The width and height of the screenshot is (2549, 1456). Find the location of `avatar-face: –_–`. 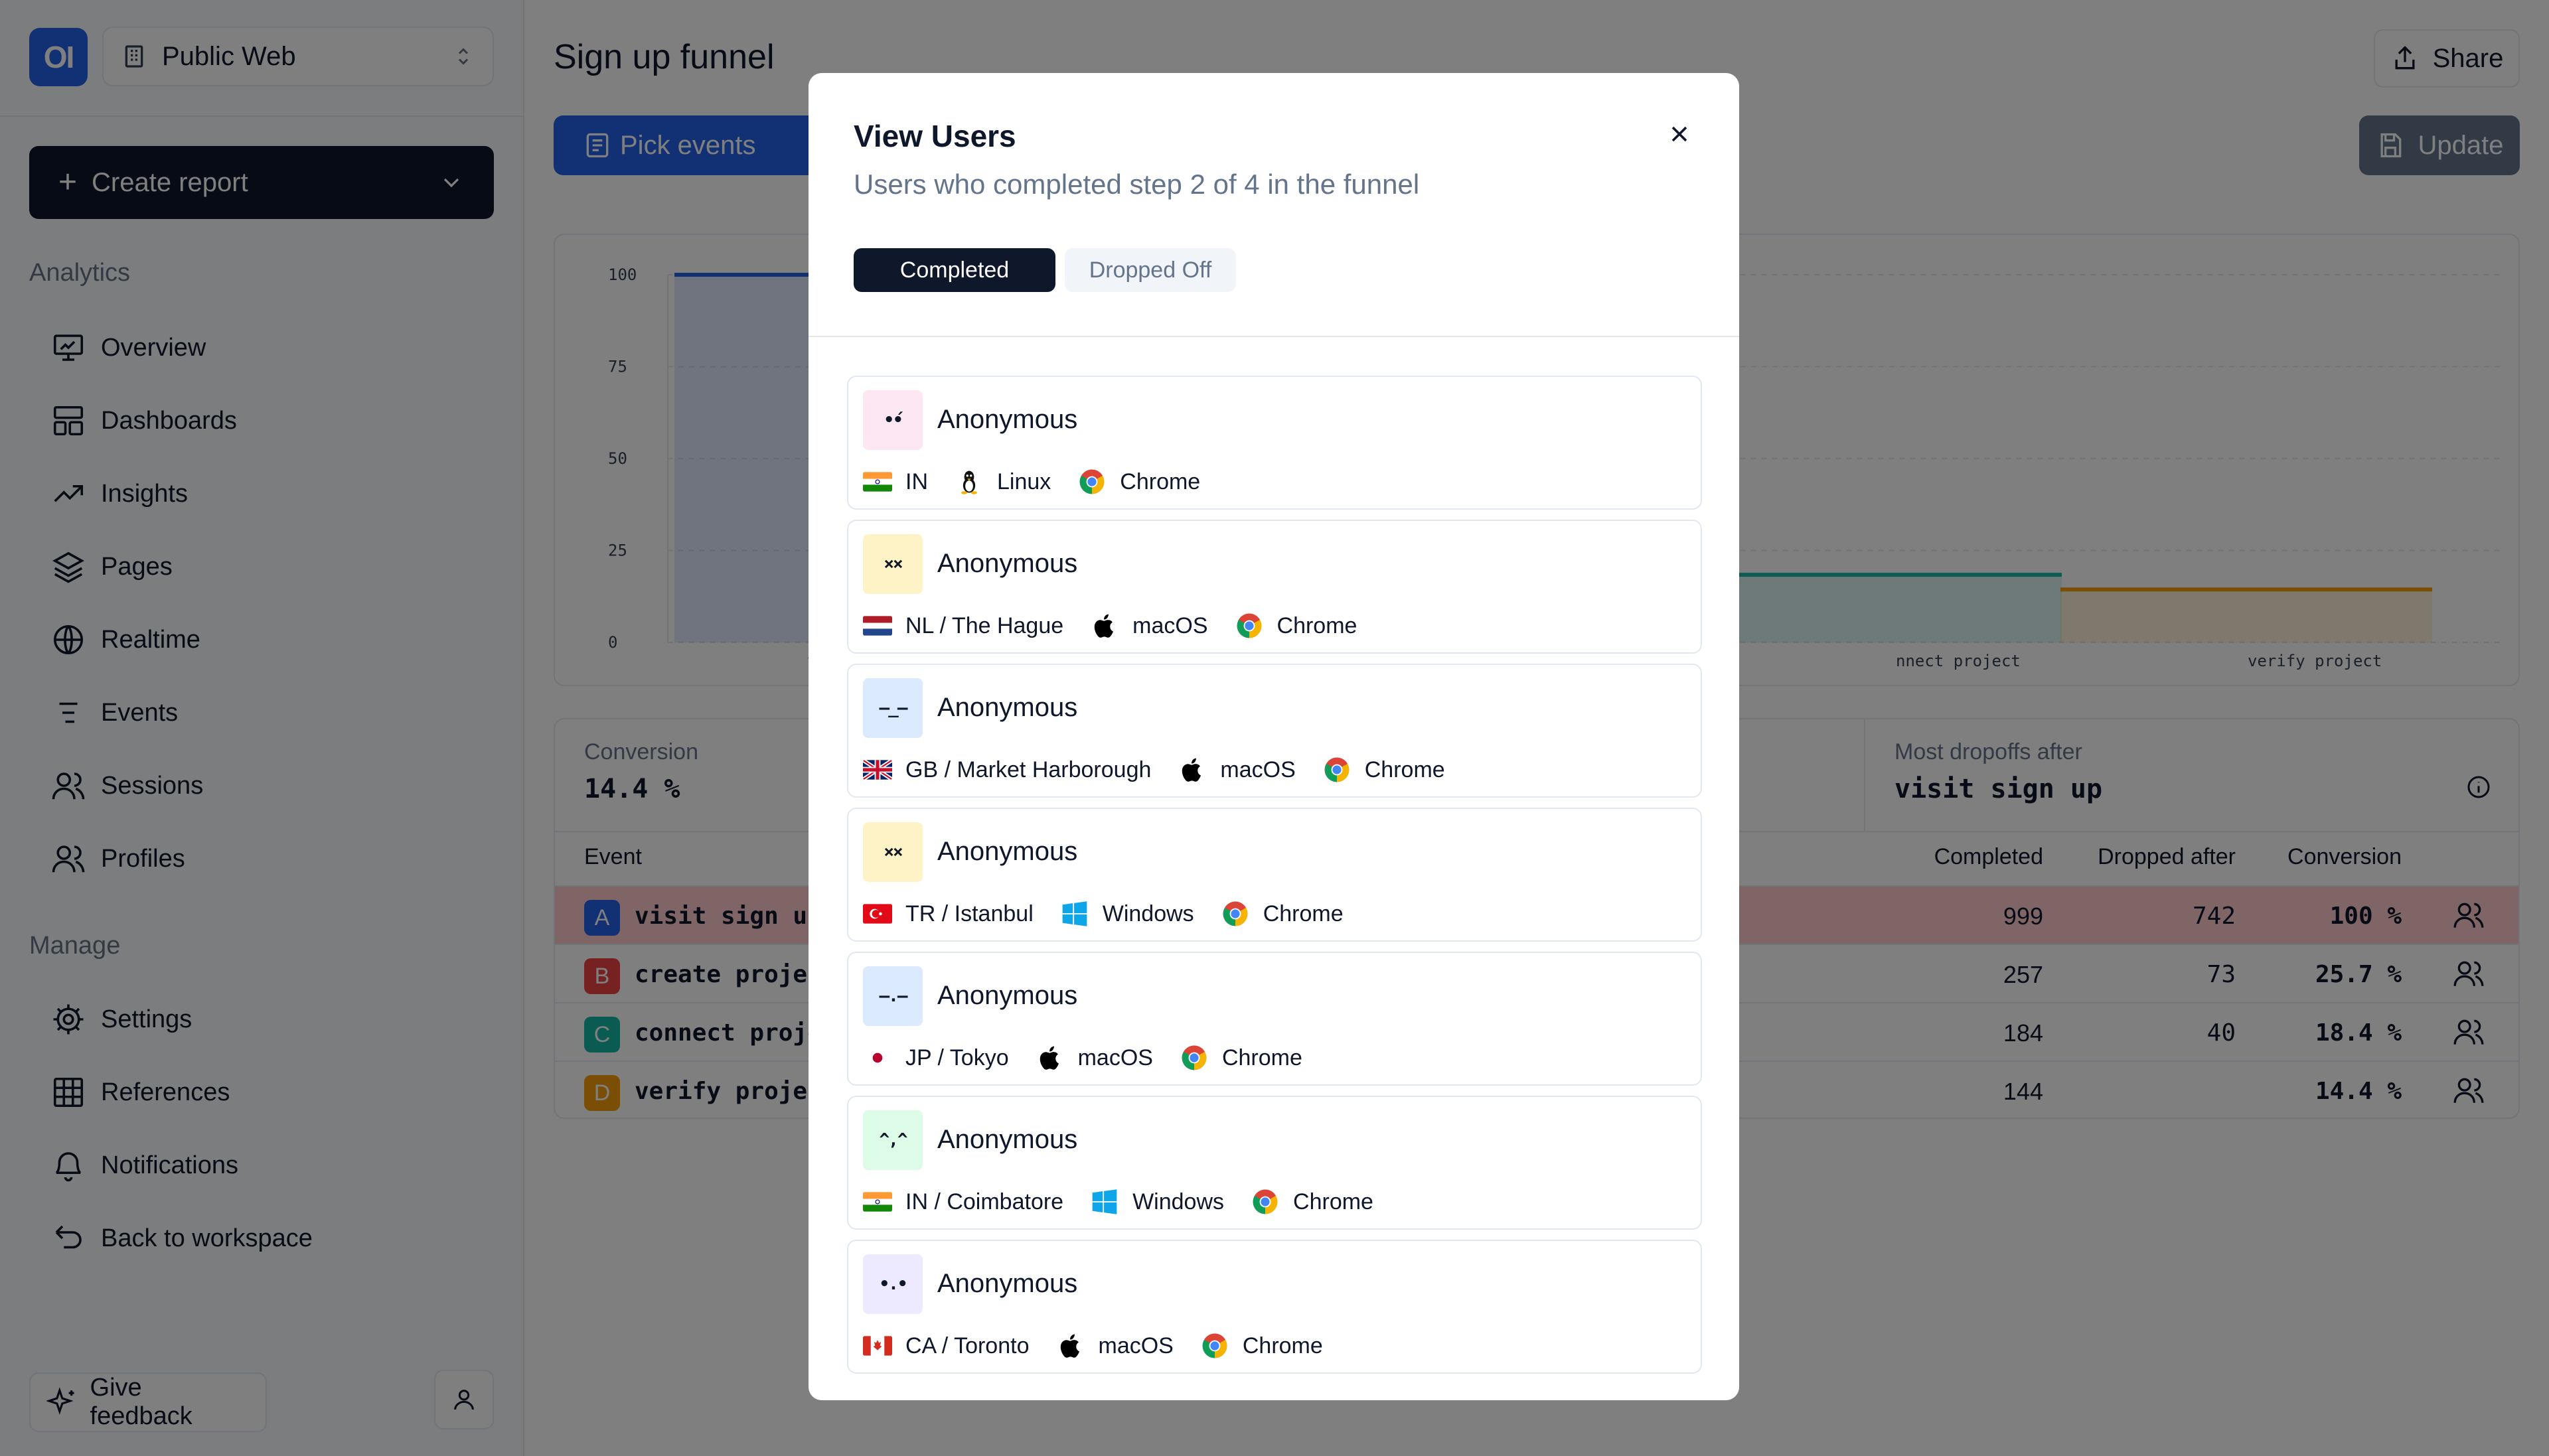

avatar-face: –_– is located at coordinates (893, 708).